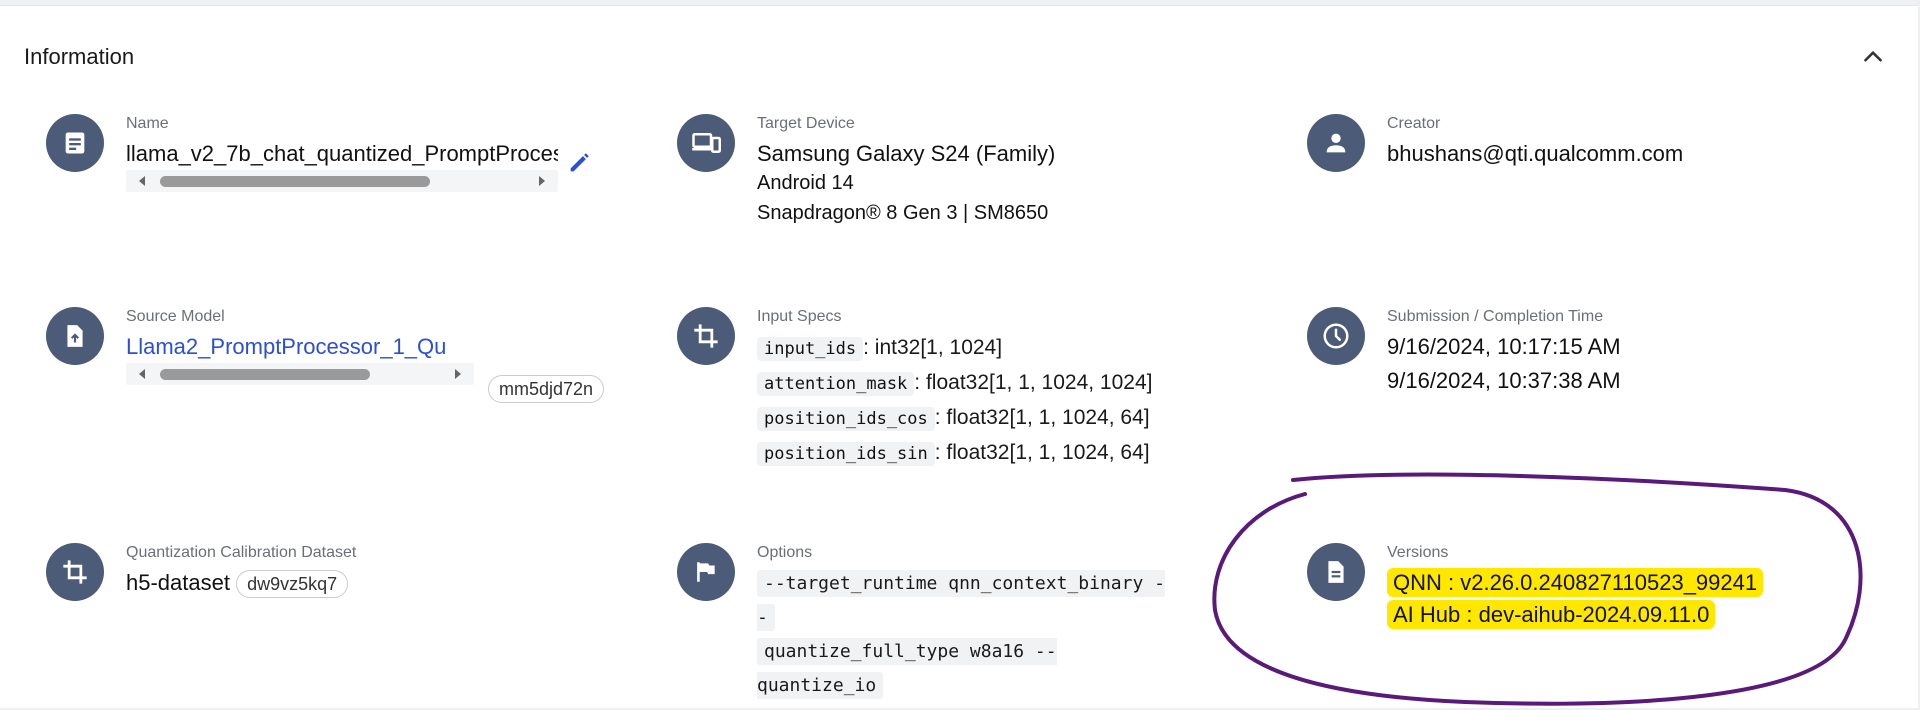  What do you see at coordinates (75, 143) in the screenshot?
I see `document-icon` at bounding box center [75, 143].